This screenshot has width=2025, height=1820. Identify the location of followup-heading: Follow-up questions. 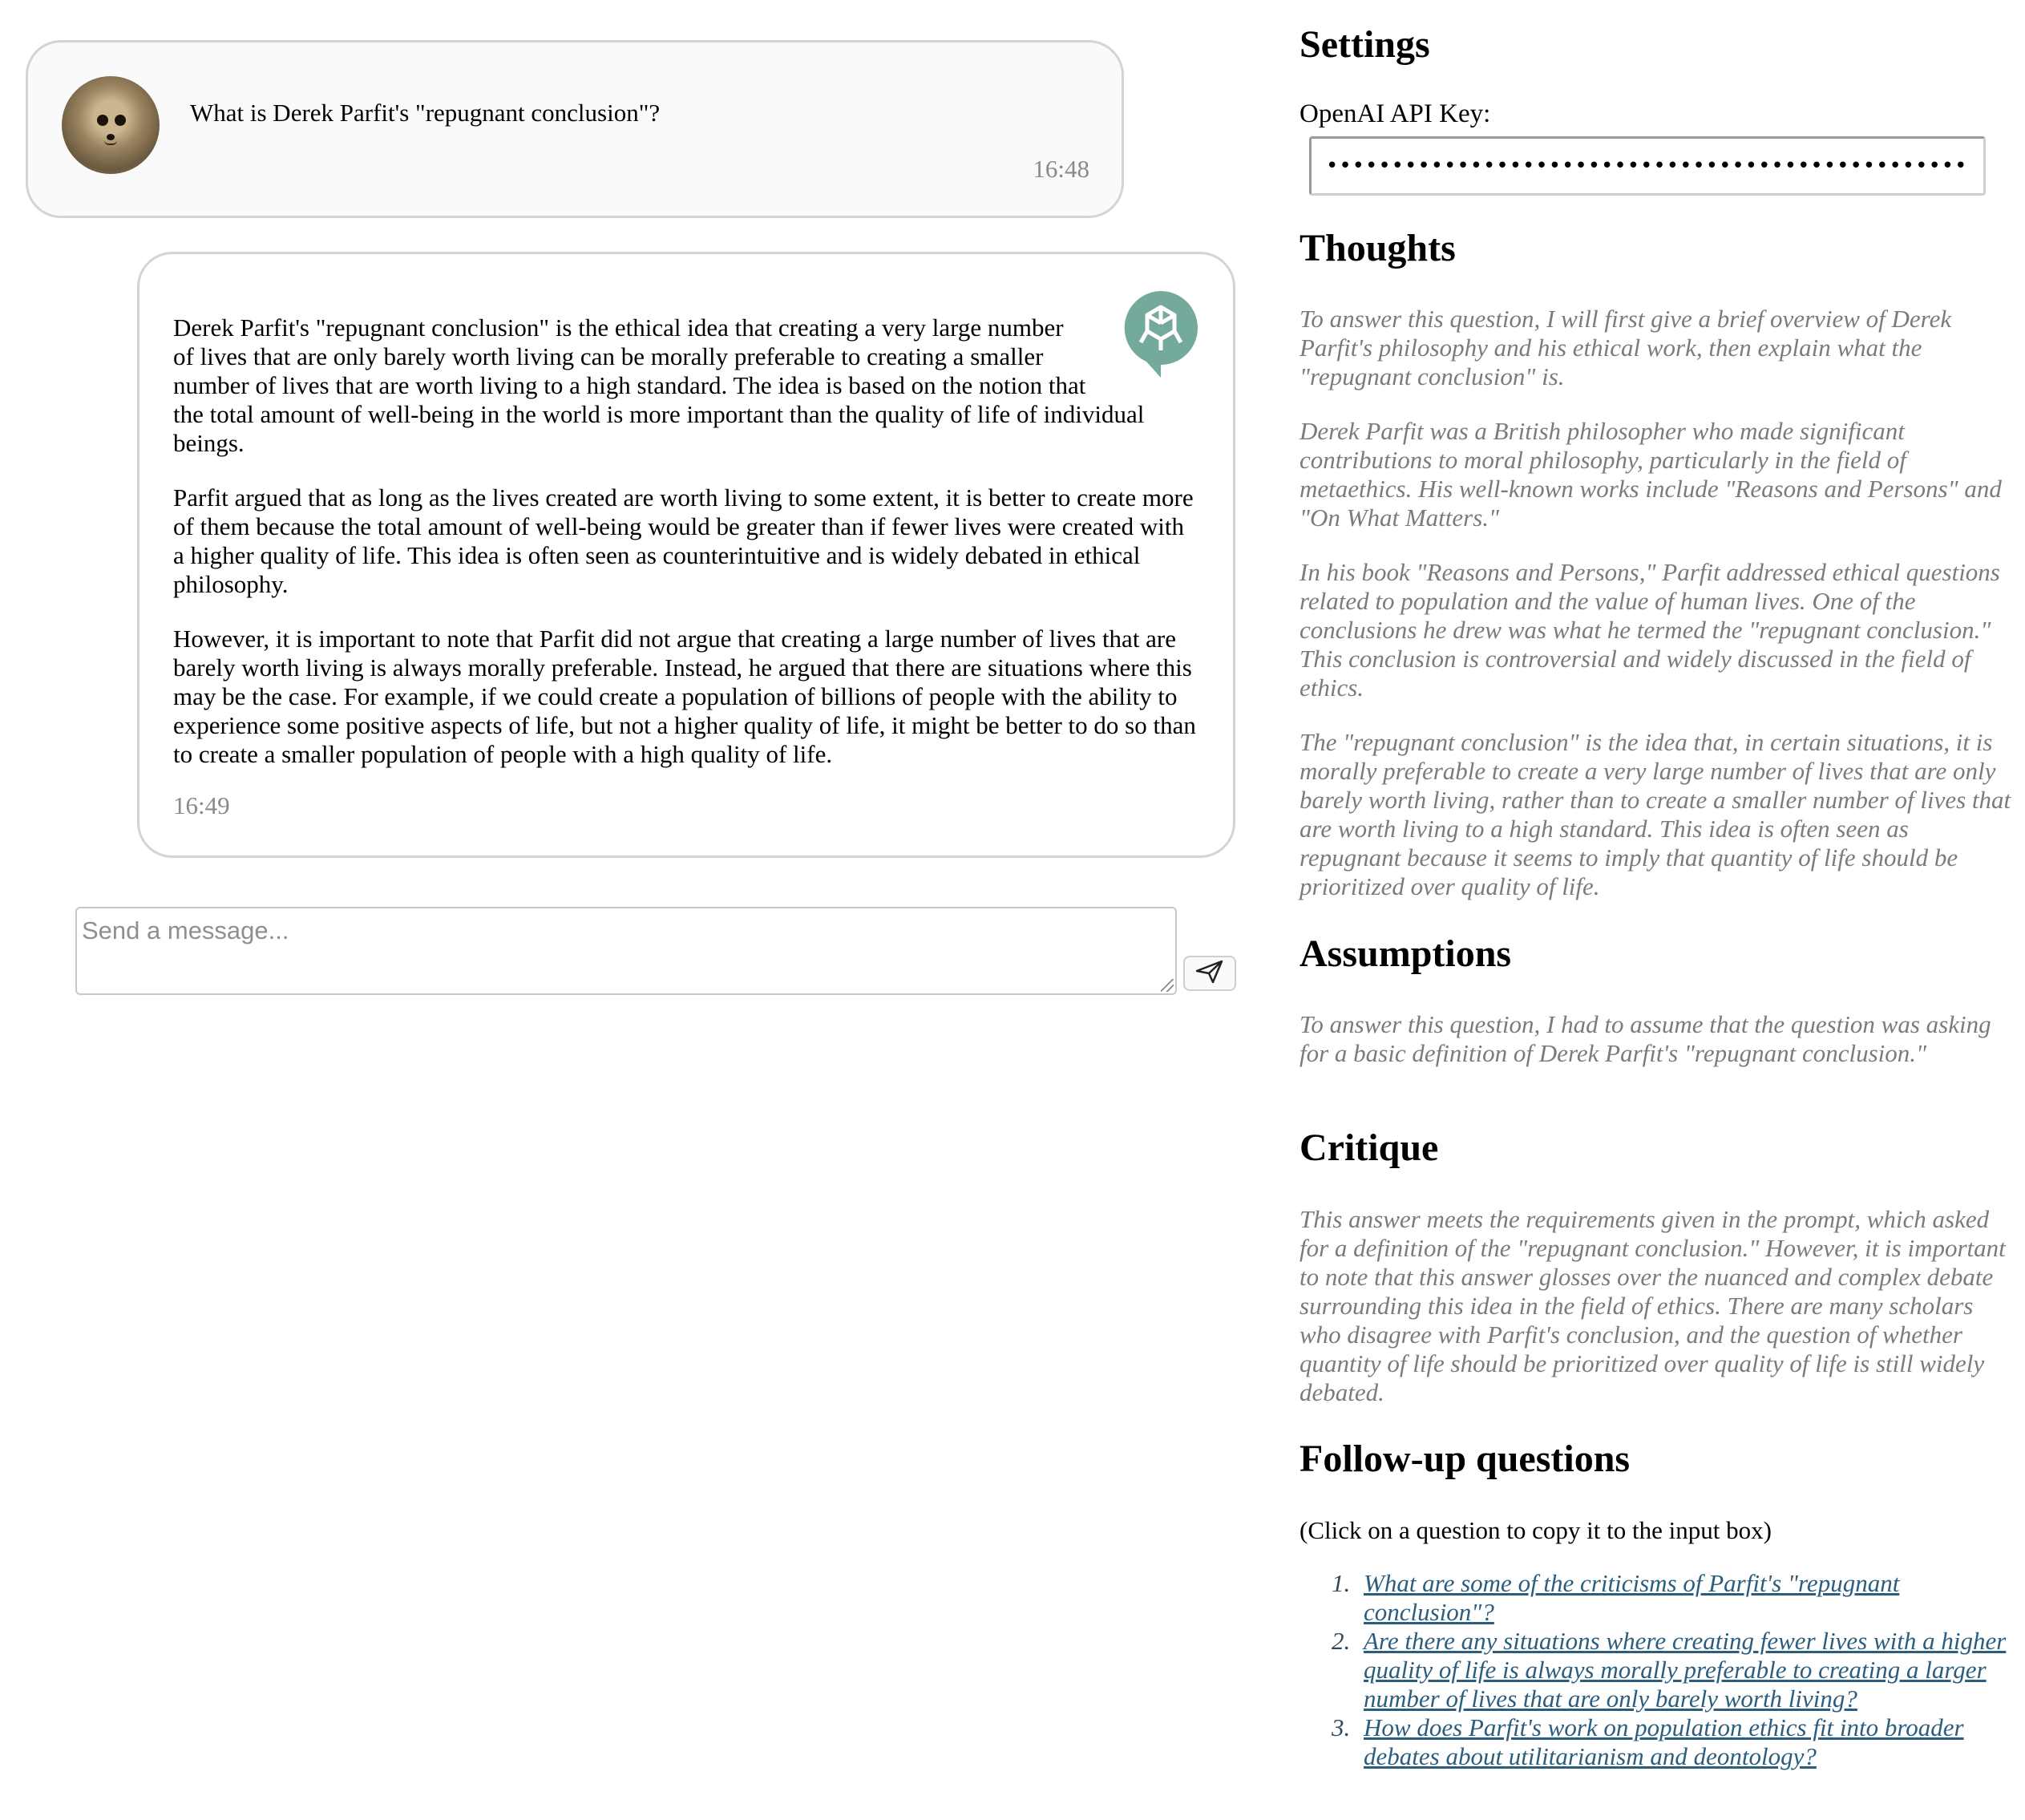
(1465, 1459).